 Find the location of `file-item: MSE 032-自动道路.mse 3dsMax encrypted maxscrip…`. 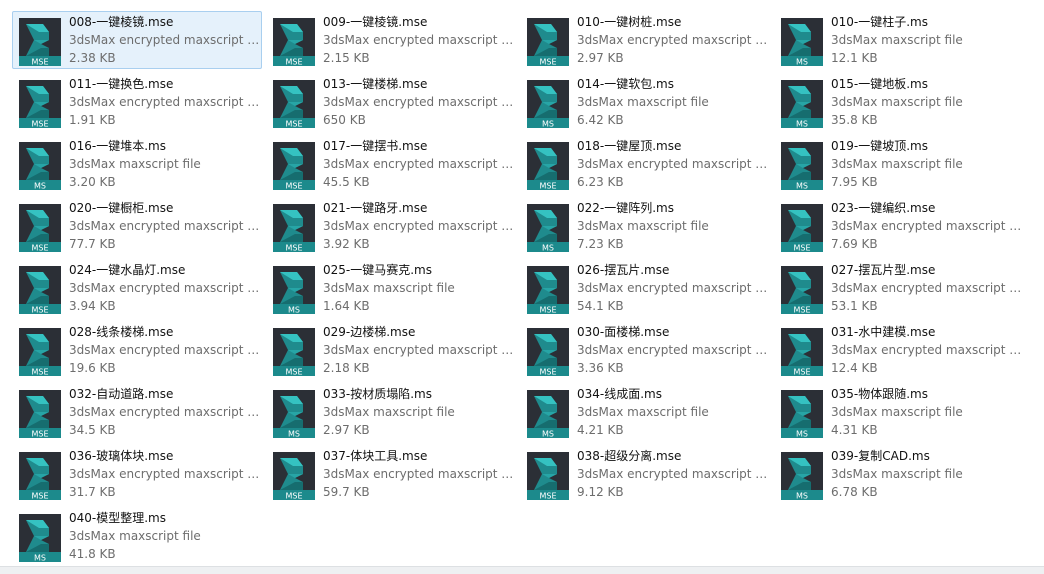

file-item: MSE 032-自动道路.mse 3dsMax encrypted maxscrip… is located at coordinates (137, 412).